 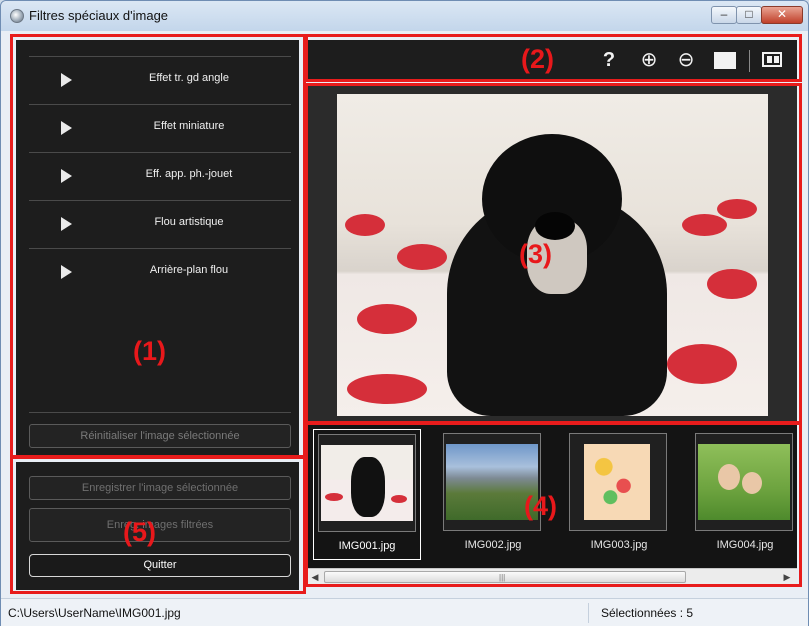 What do you see at coordinates (189, 222) in the screenshot?
I see `effect-item-label: Flou artistique` at bounding box center [189, 222].